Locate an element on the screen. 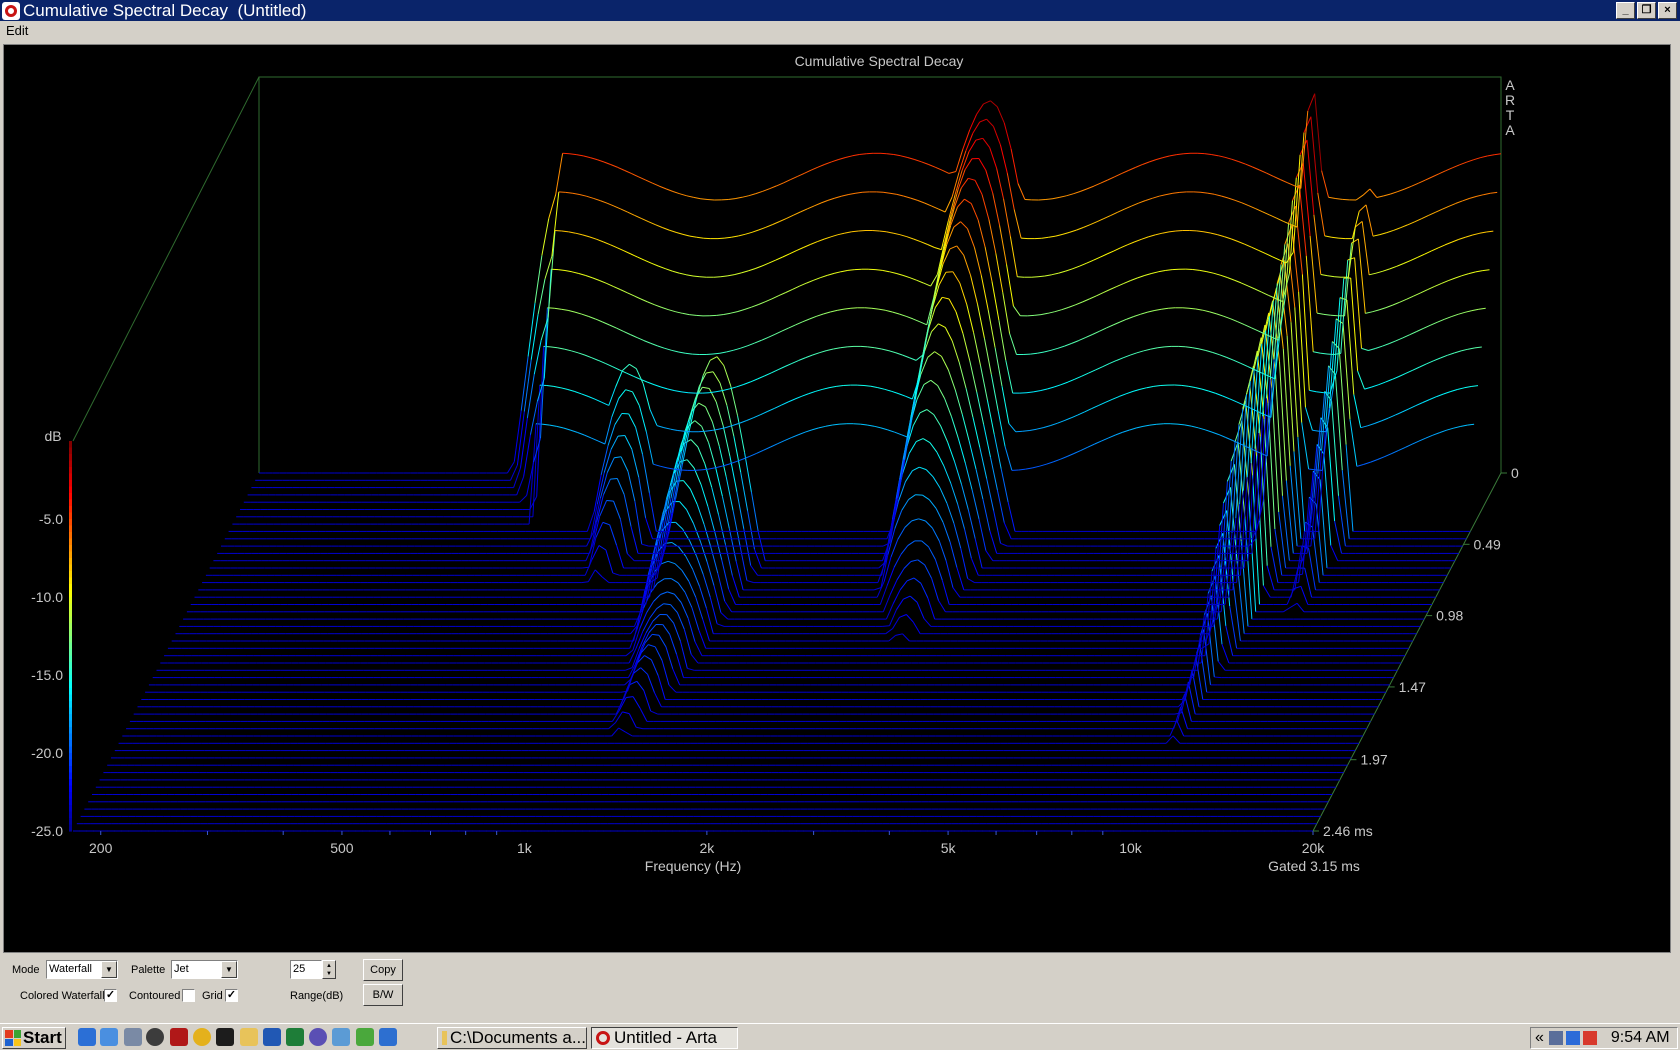  z-axis-label: dB is located at coordinates (52, 436).